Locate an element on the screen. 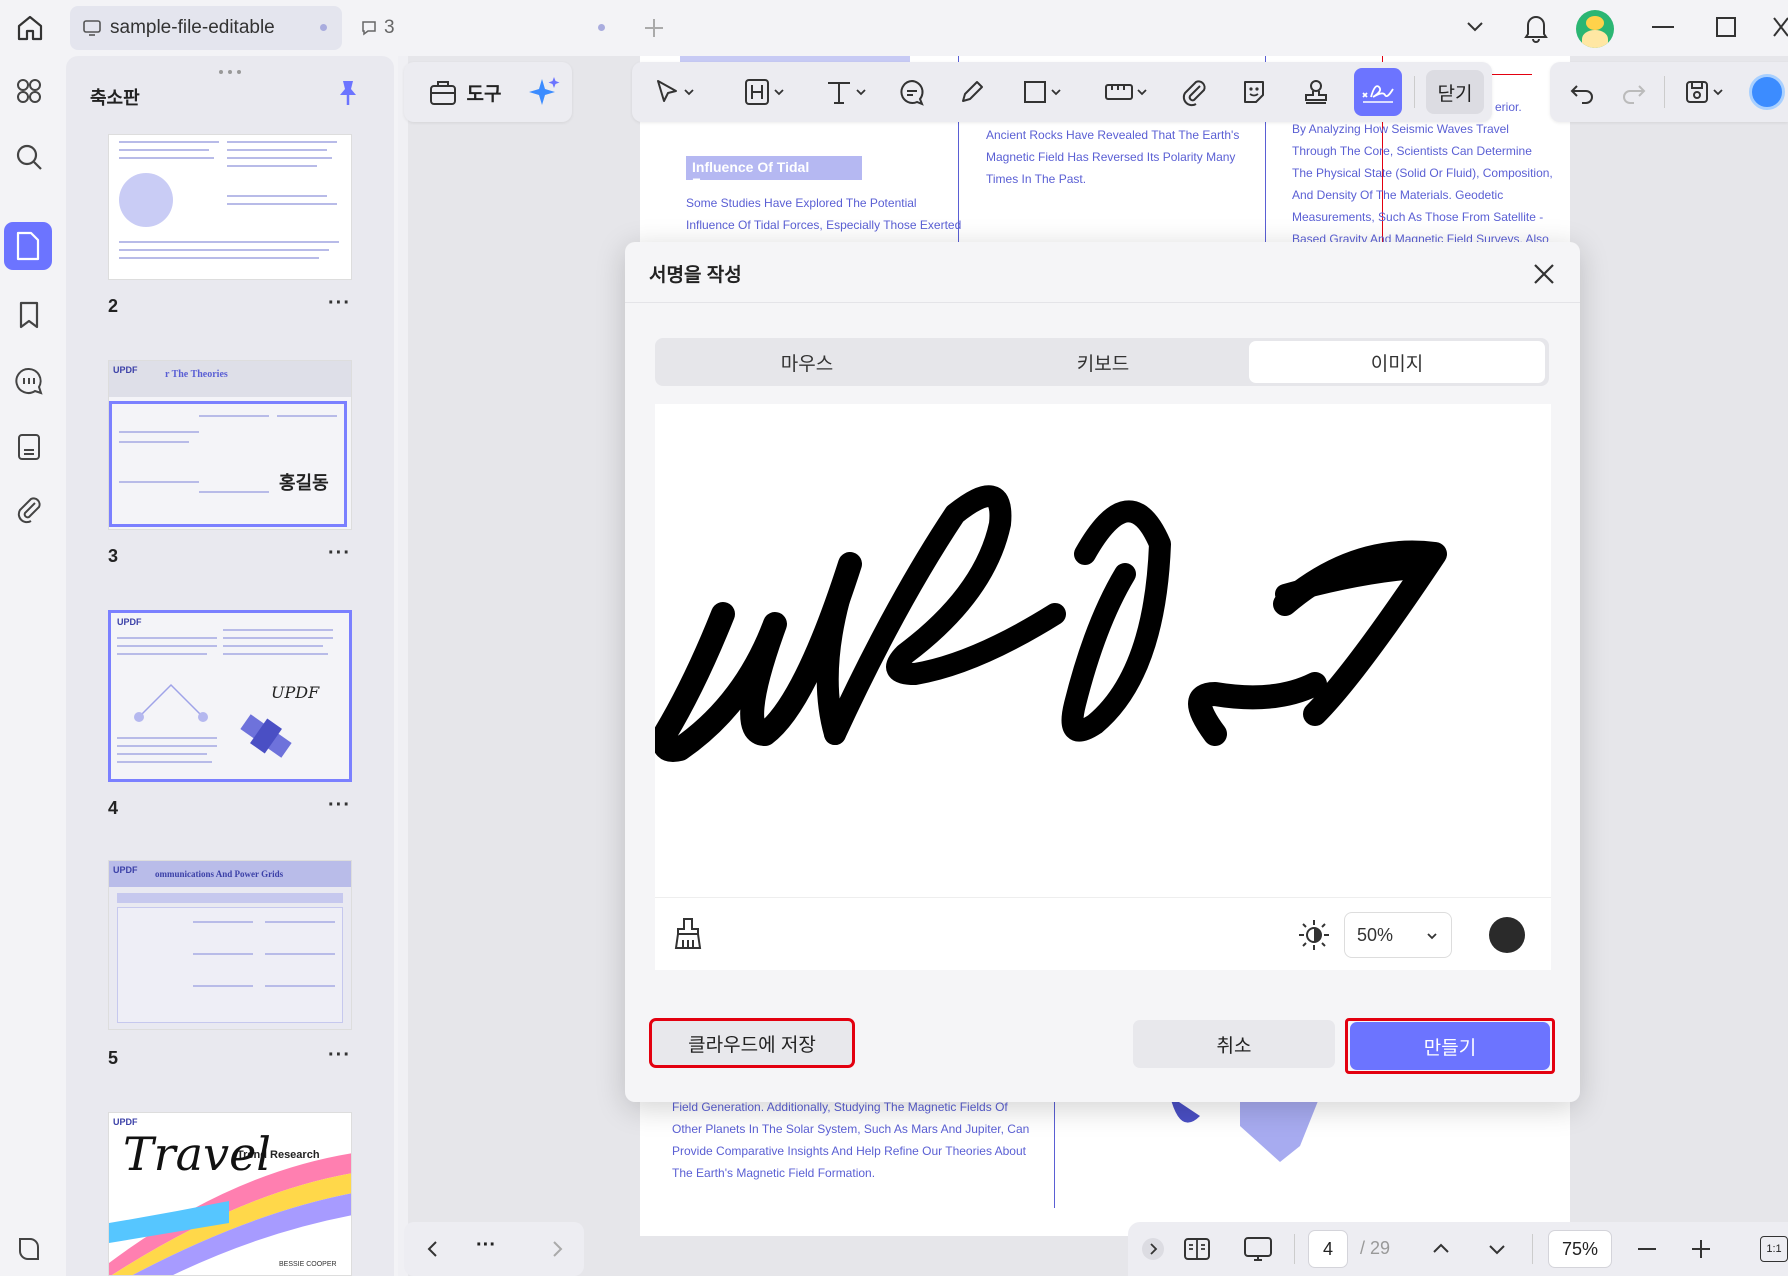  dialog-title: 서명을 작성 is located at coordinates (695, 275).